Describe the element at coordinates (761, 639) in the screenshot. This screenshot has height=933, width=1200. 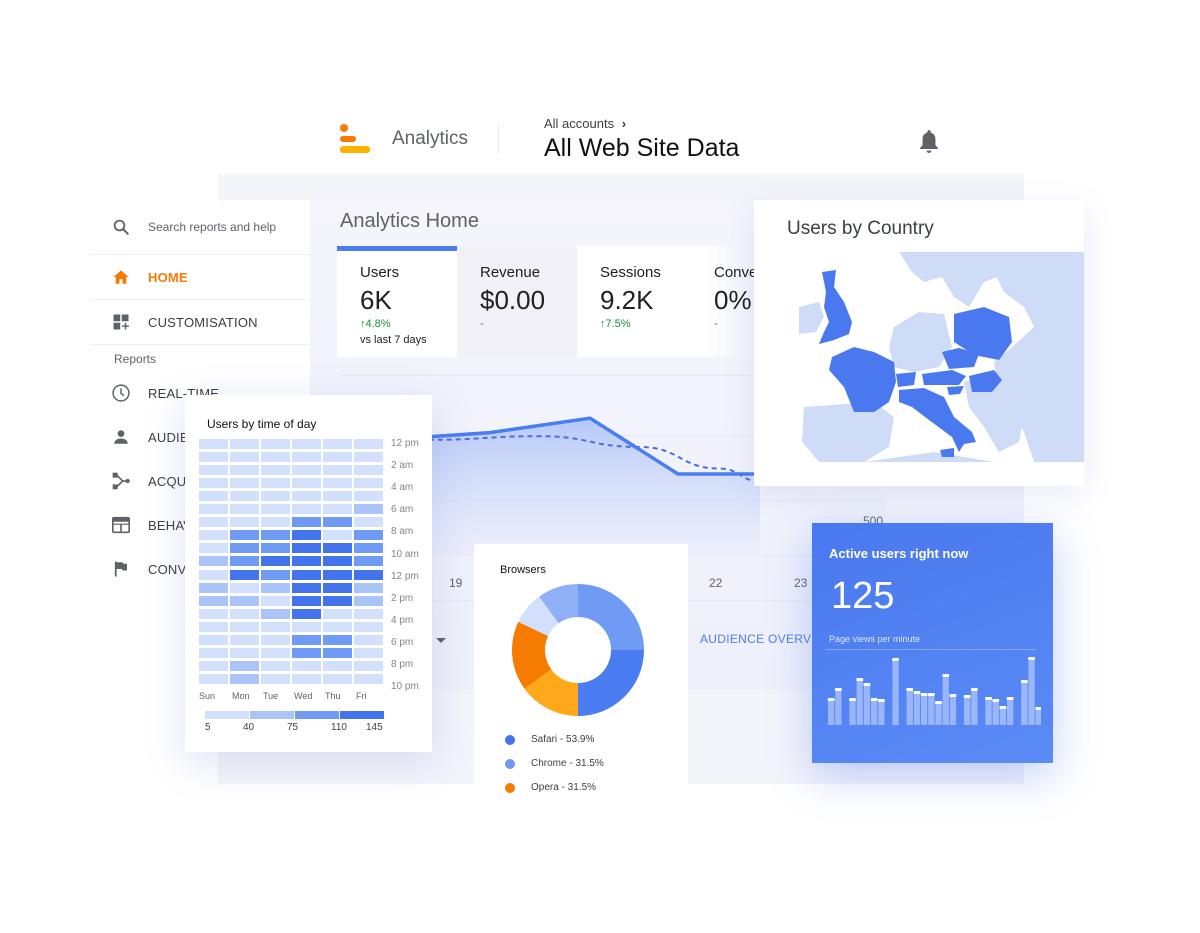
I see `audience-overview-link: AUDIENCE OVERVIE` at that location.